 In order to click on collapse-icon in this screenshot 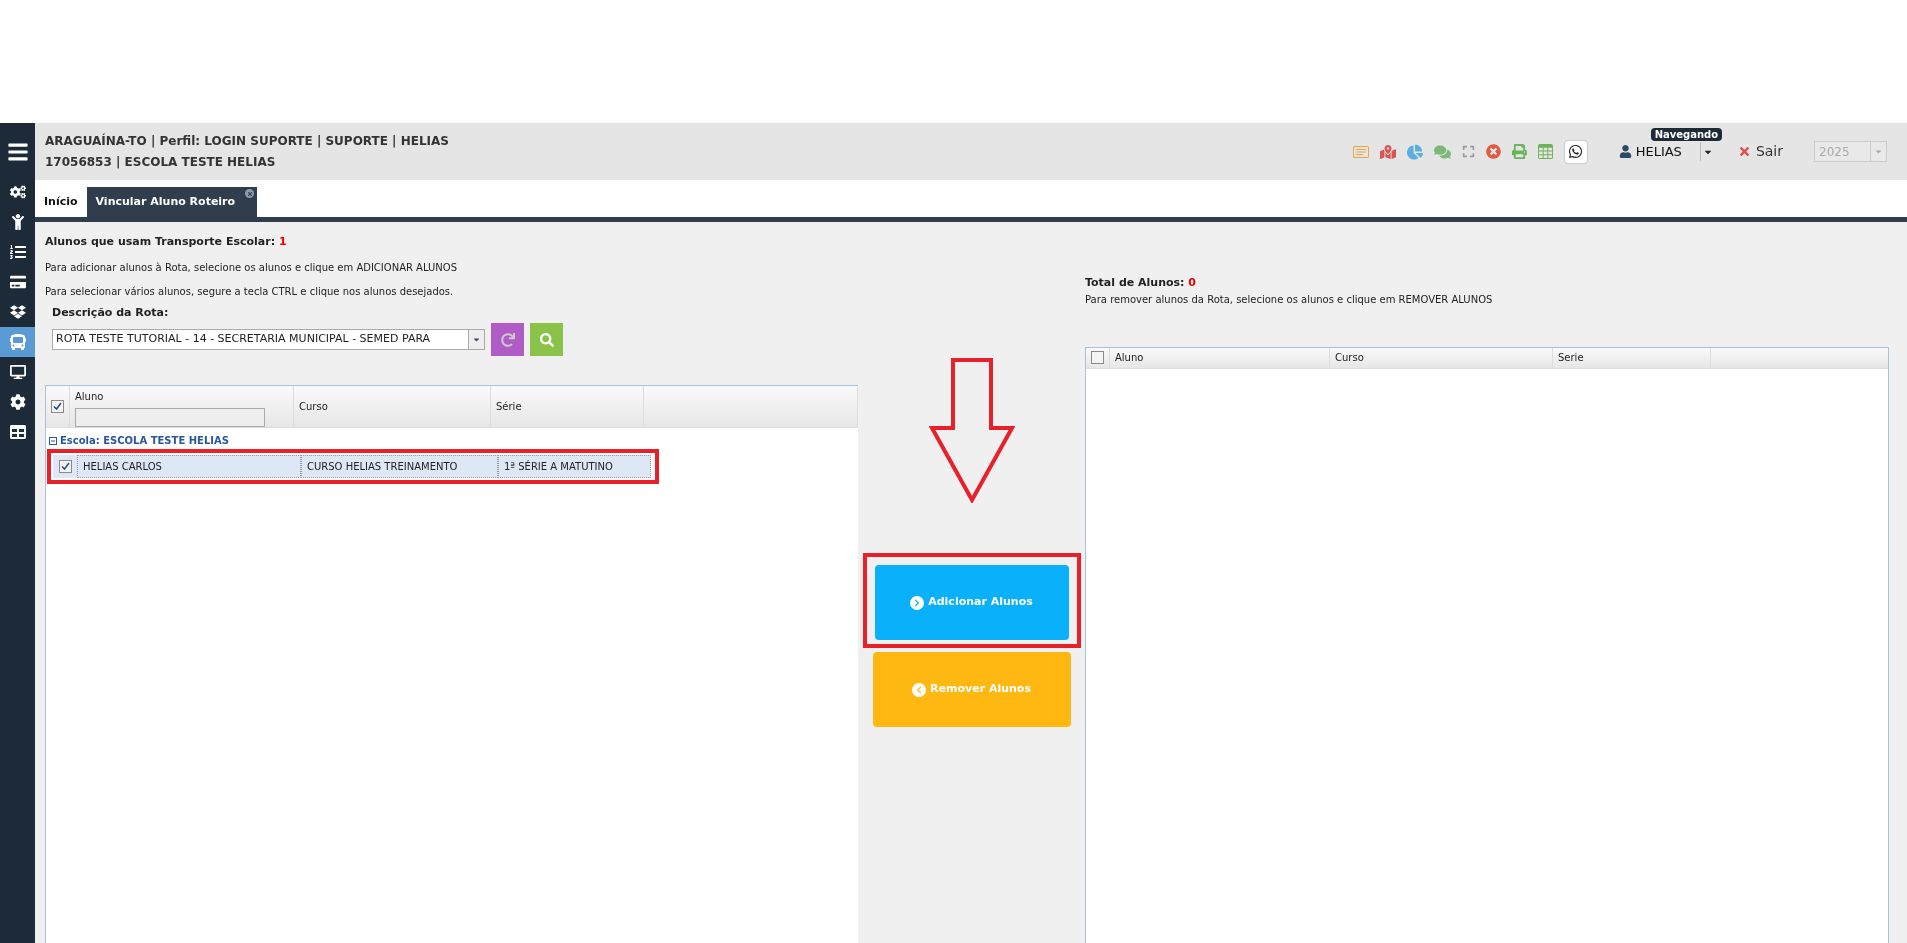, I will do `click(53, 440)`.